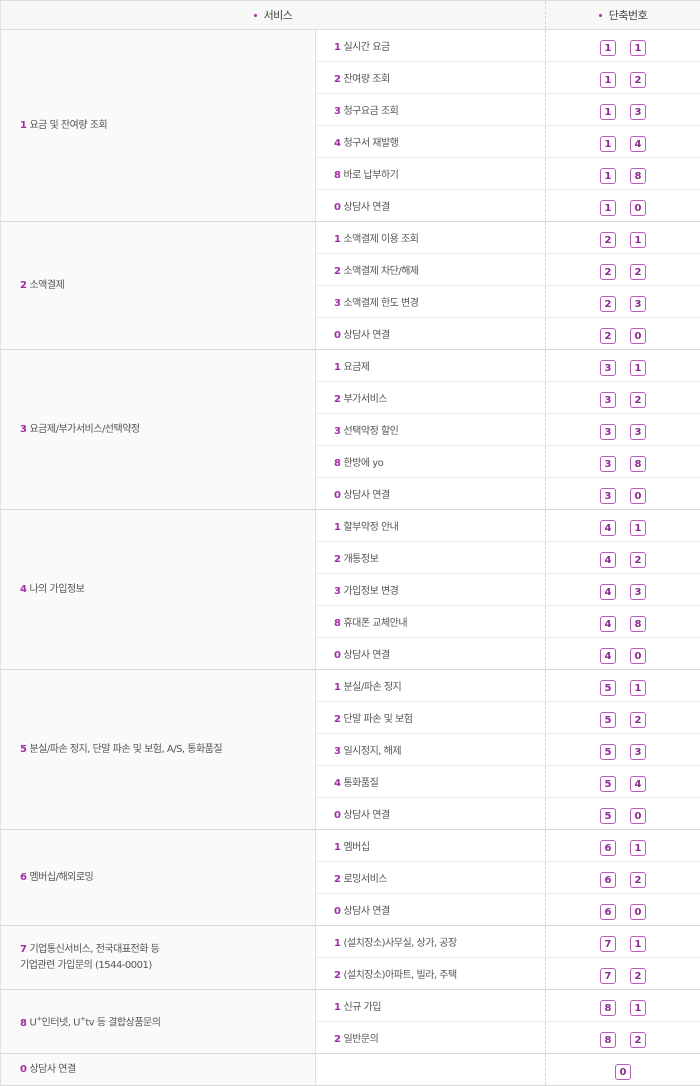 This screenshot has width=700, height=1086. Describe the element at coordinates (23, 749) in the screenshot. I see `category-number: 5` at that location.